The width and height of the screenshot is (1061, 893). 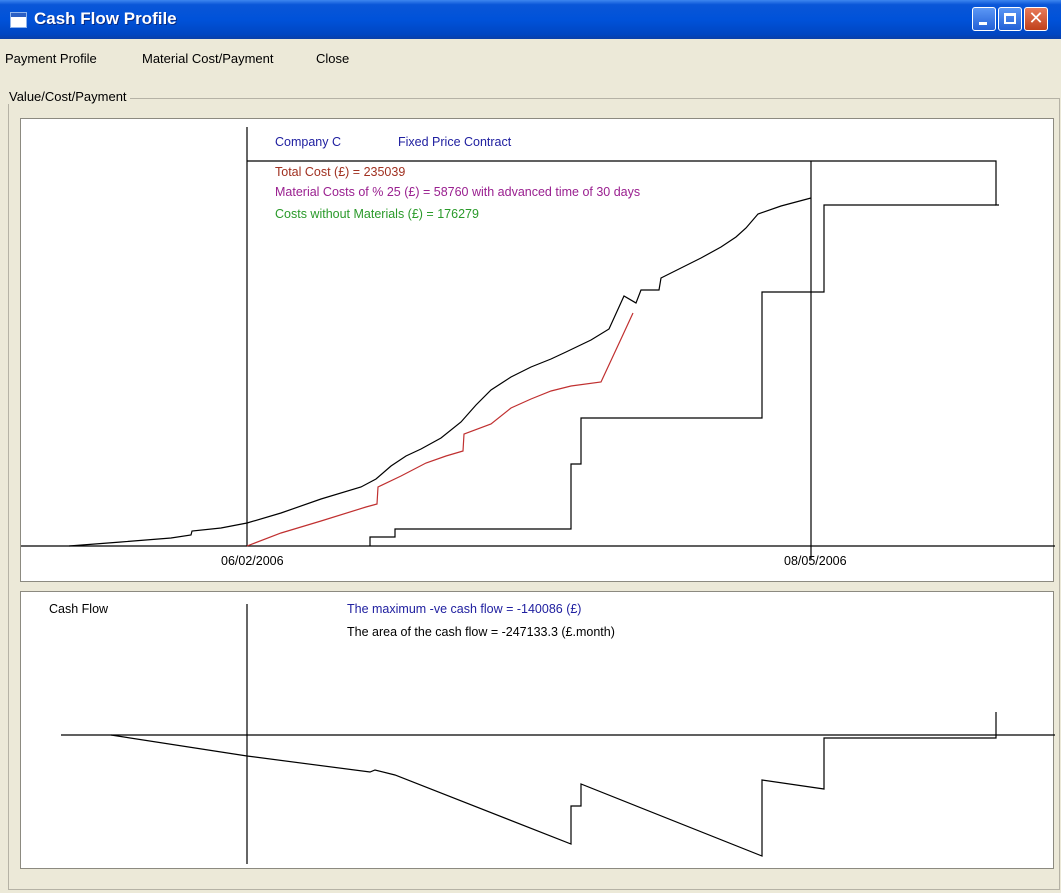 What do you see at coordinates (208, 58) in the screenshot?
I see `menu-material-cost-payment: Material Cost/Payment` at bounding box center [208, 58].